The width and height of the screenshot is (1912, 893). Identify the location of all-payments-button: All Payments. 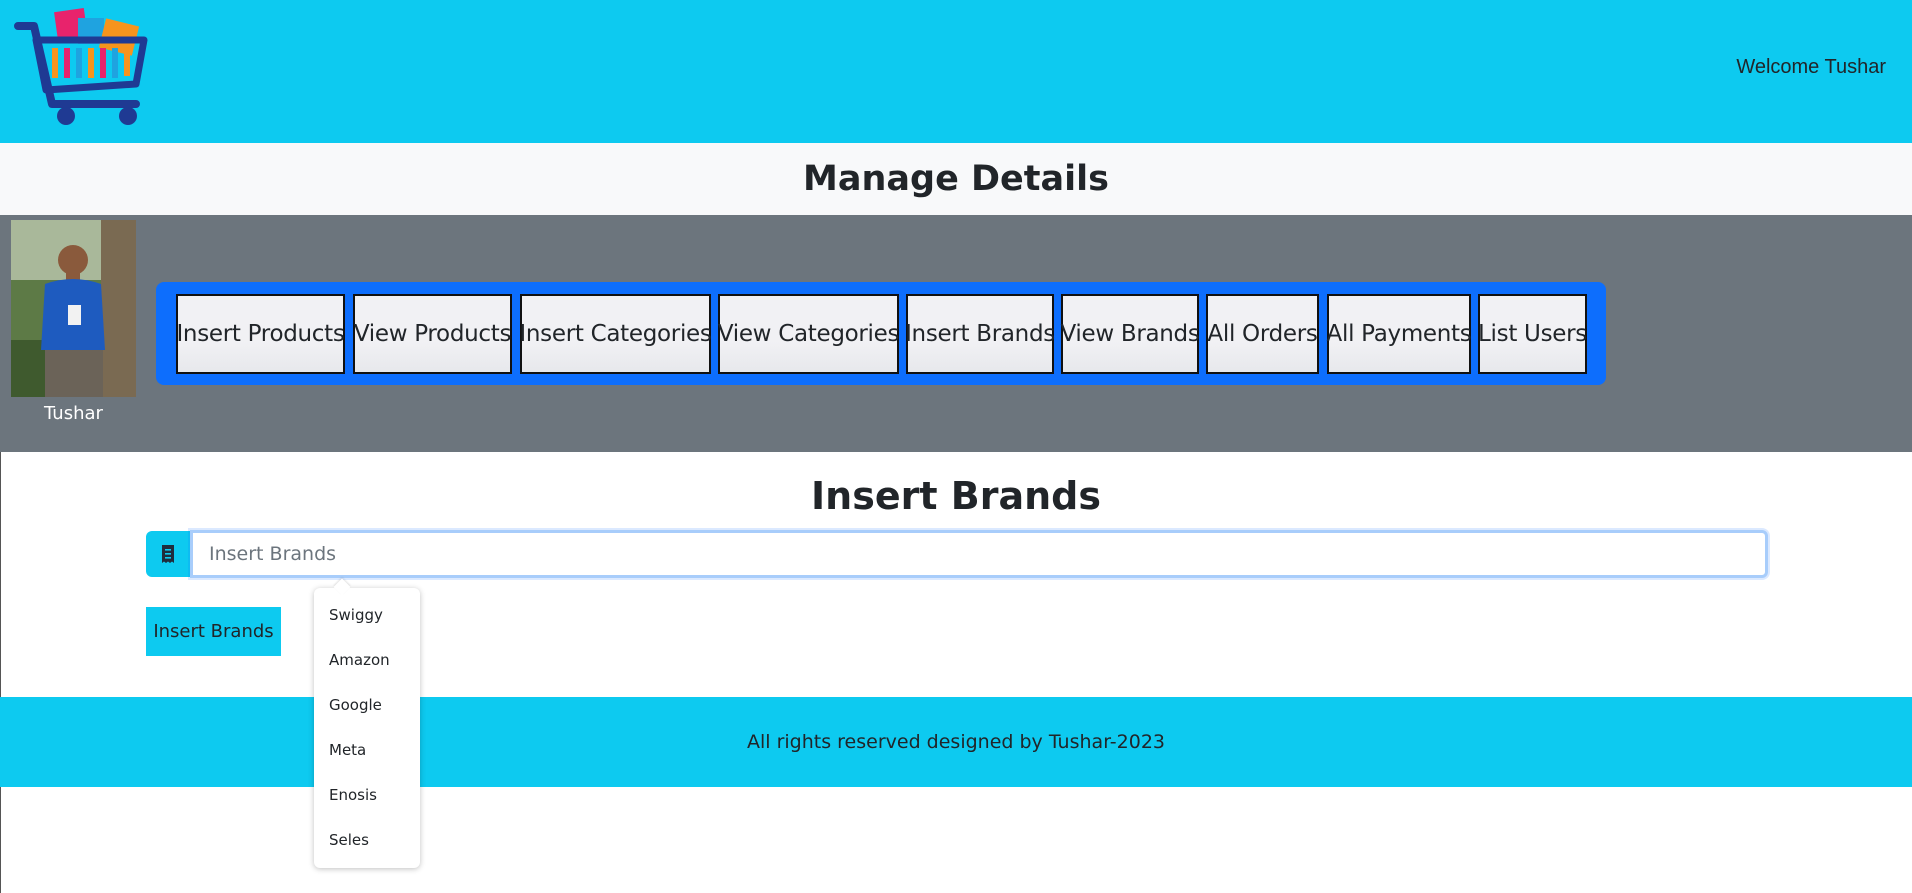
(1399, 334).